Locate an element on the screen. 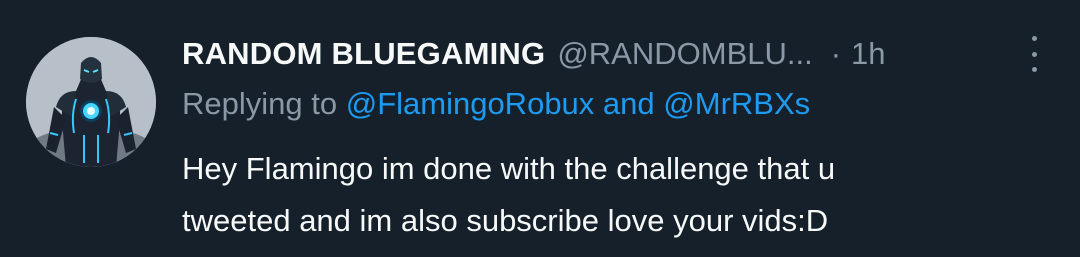 This screenshot has width=1080, height=257. display-name: RANDOM BLUEGAMING is located at coordinates (363, 54).